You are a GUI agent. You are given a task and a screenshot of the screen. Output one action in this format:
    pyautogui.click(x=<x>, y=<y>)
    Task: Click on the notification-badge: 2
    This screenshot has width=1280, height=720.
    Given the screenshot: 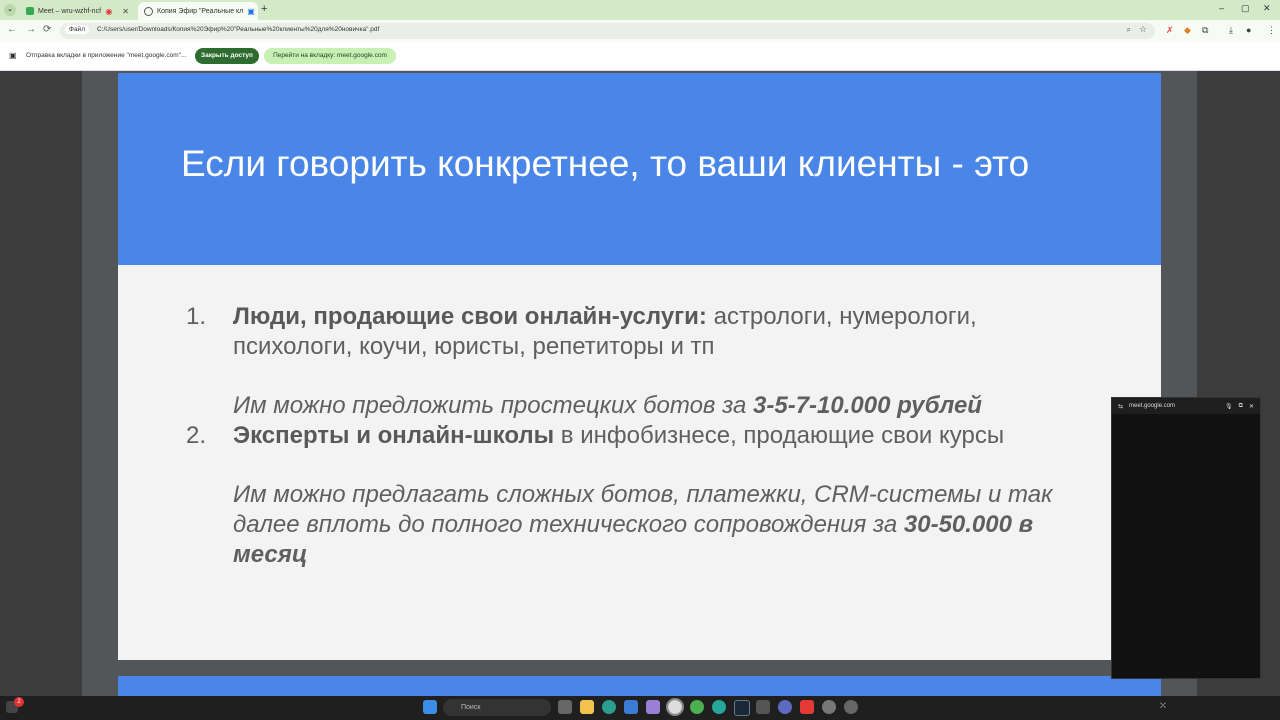 What is the action you would take?
    pyautogui.click(x=19, y=702)
    